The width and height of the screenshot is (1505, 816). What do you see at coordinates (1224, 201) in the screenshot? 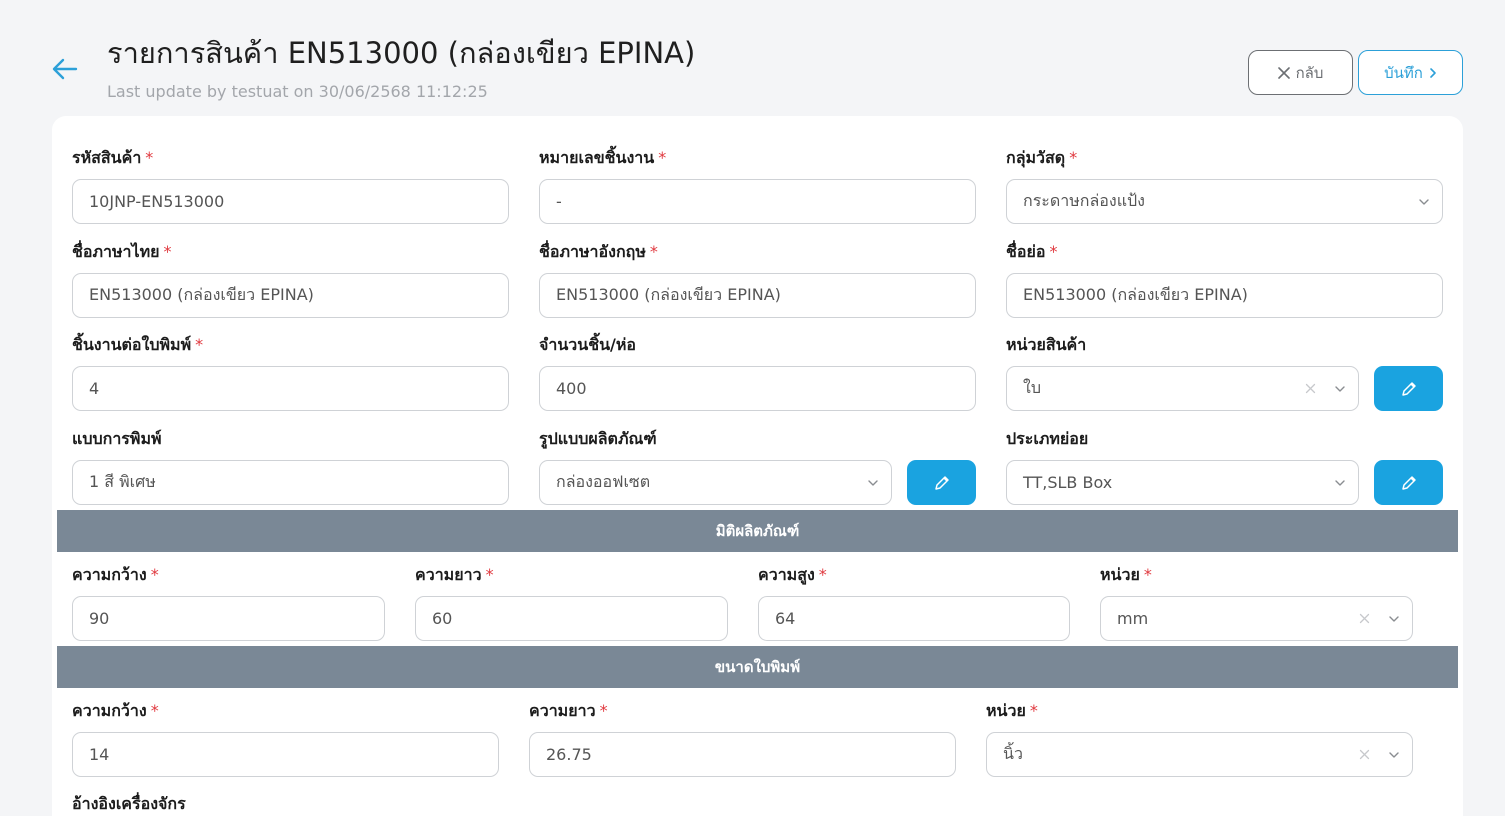
I see `material-group-select: กระดาษกล่องแป้ง` at bounding box center [1224, 201].